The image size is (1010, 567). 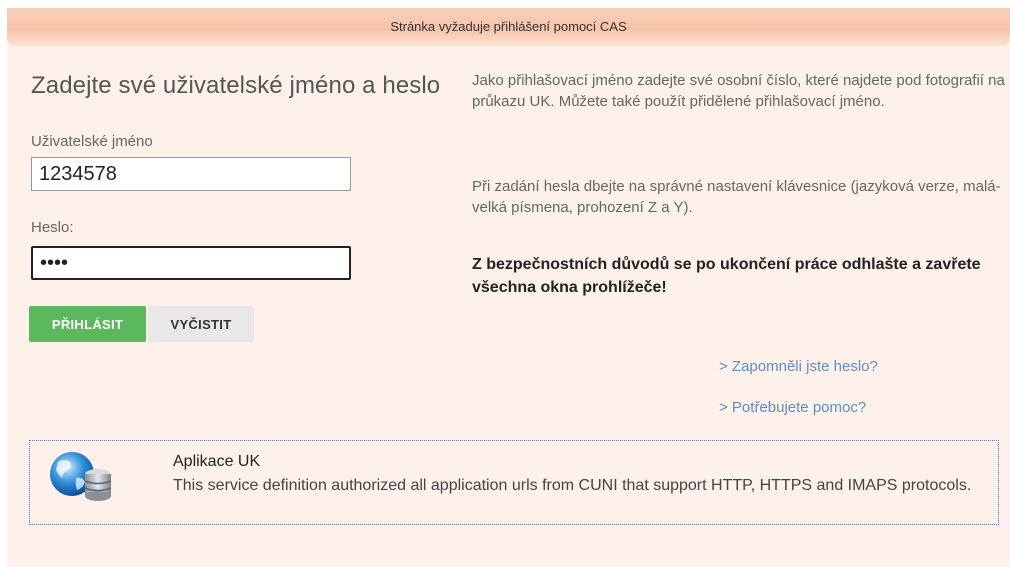 What do you see at coordinates (191, 263) in the screenshot?
I see `password-input` at bounding box center [191, 263].